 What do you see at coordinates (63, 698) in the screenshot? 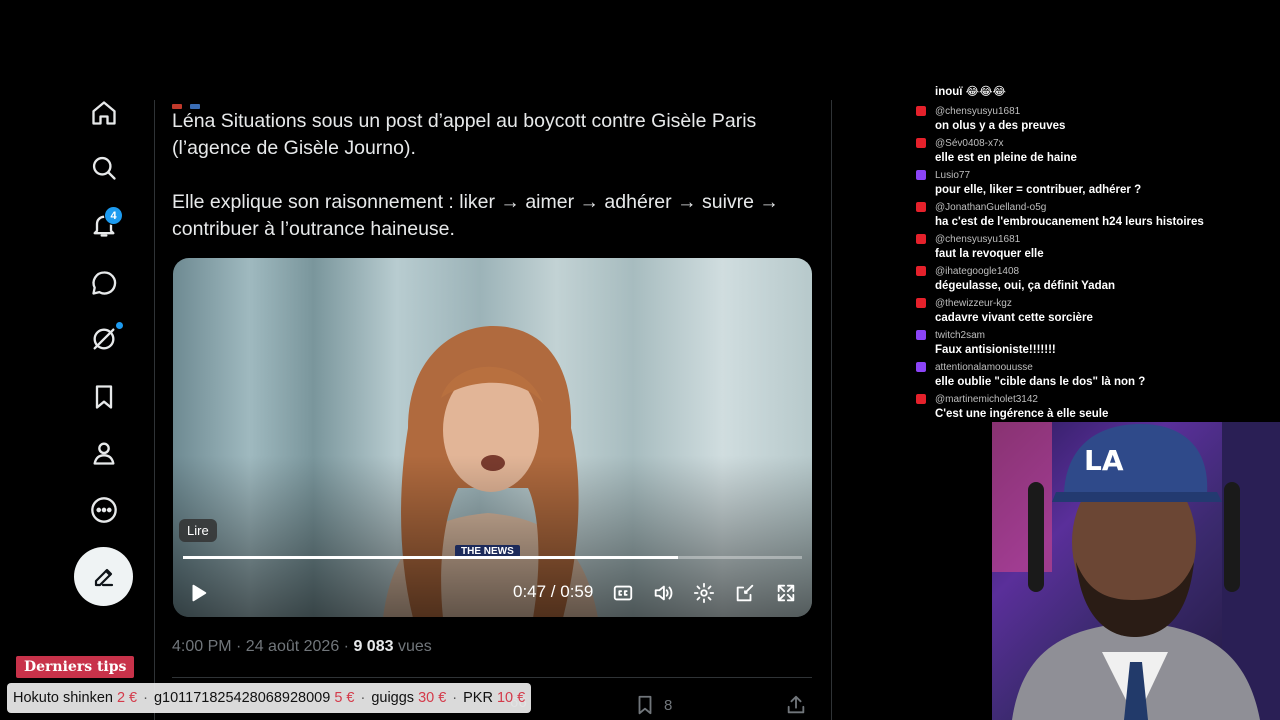
I see `tip-name: Hokuto shinken` at bounding box center [63, 698].